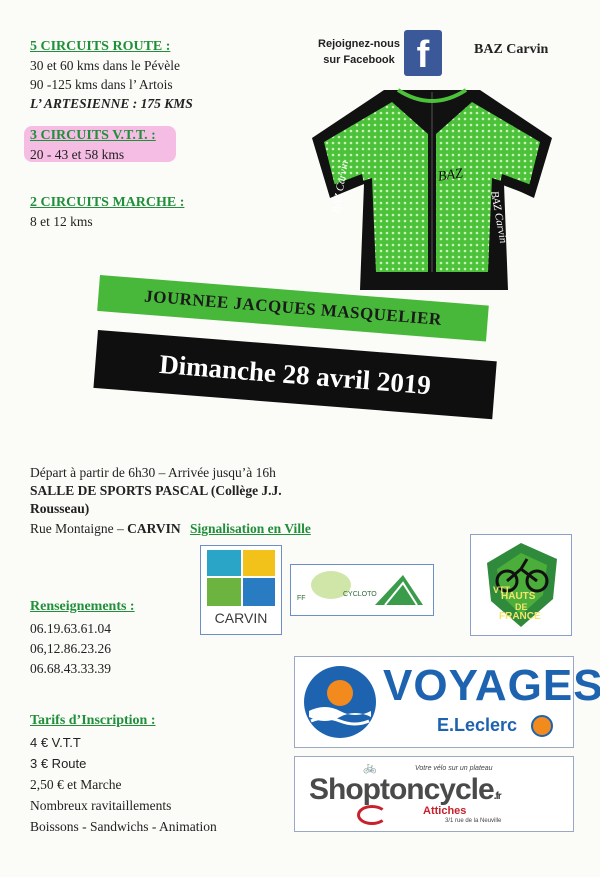 The image size is (600, 877). I want to click on hauts-text-3: FRANCE, so click(520, 616).